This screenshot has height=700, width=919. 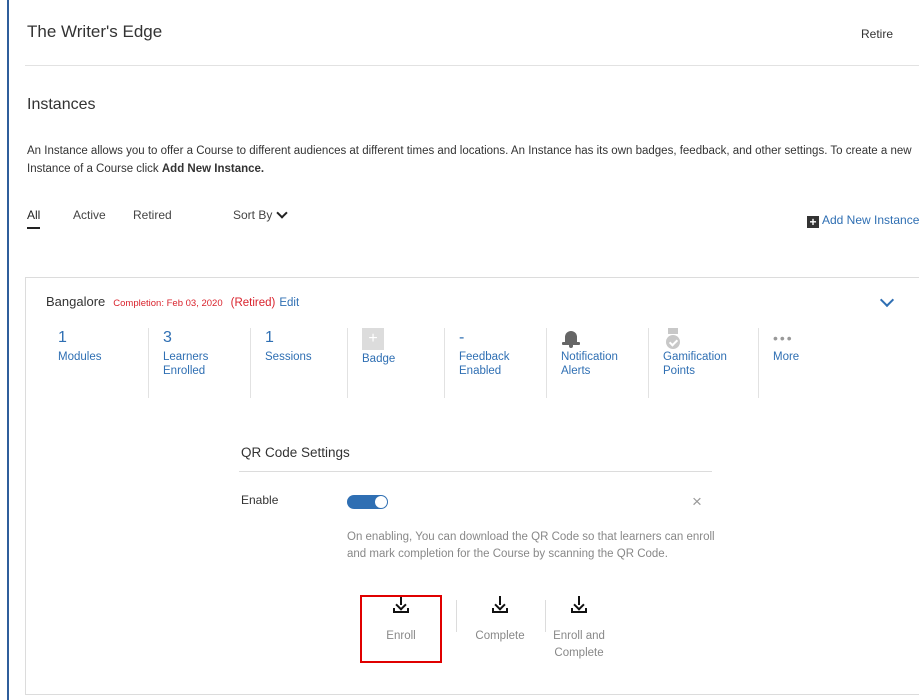 I want to click on download-complete-button: Complete, so click(x=500, y=620).